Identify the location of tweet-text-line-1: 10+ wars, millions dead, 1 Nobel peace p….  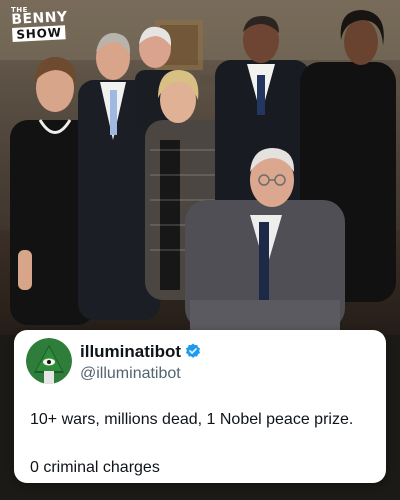
(192, 419).